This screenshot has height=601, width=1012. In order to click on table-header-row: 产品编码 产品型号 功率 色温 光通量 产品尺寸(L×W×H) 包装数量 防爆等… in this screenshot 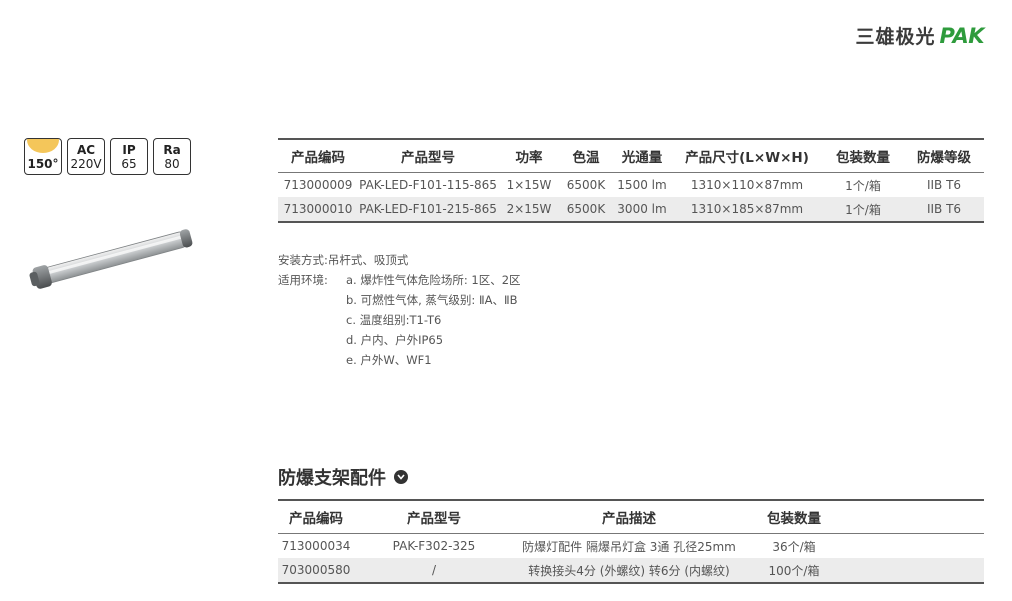, I will do `click(631, 156)`.